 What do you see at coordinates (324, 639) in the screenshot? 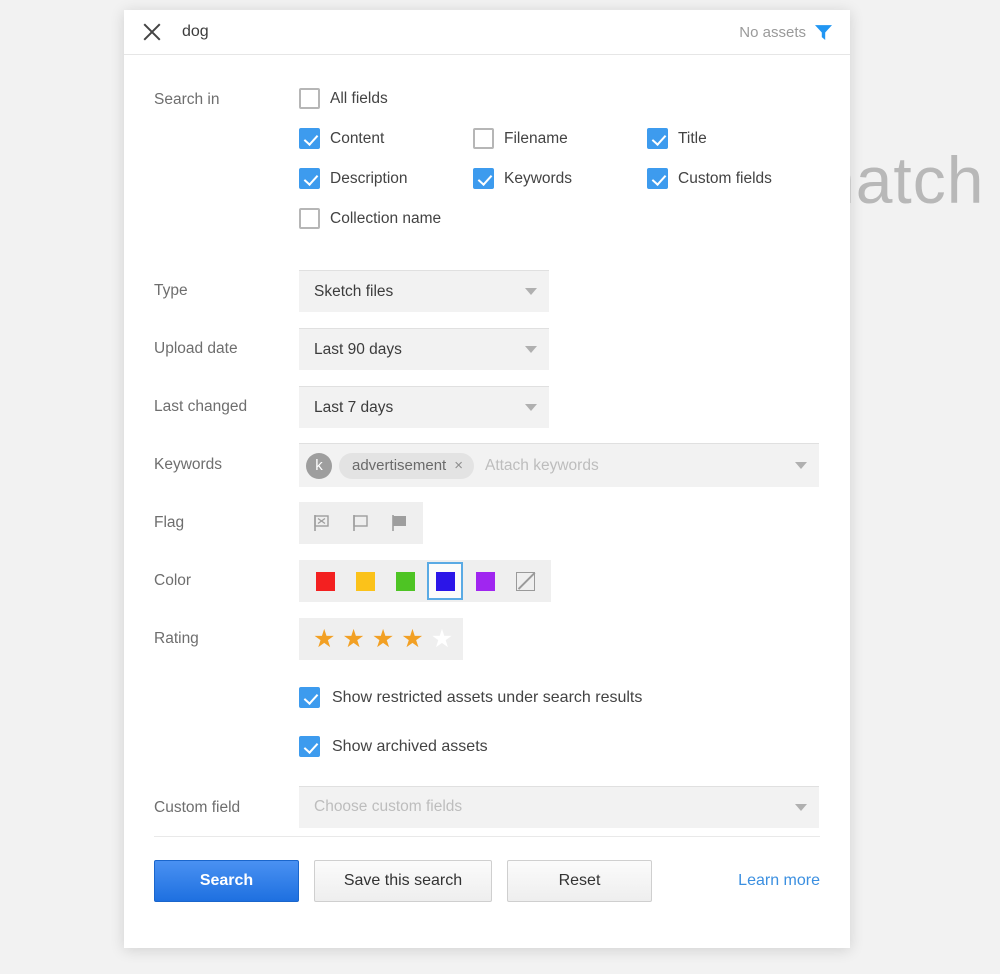
I see `star-icon-1: ★` at bounding box center [324, 639].